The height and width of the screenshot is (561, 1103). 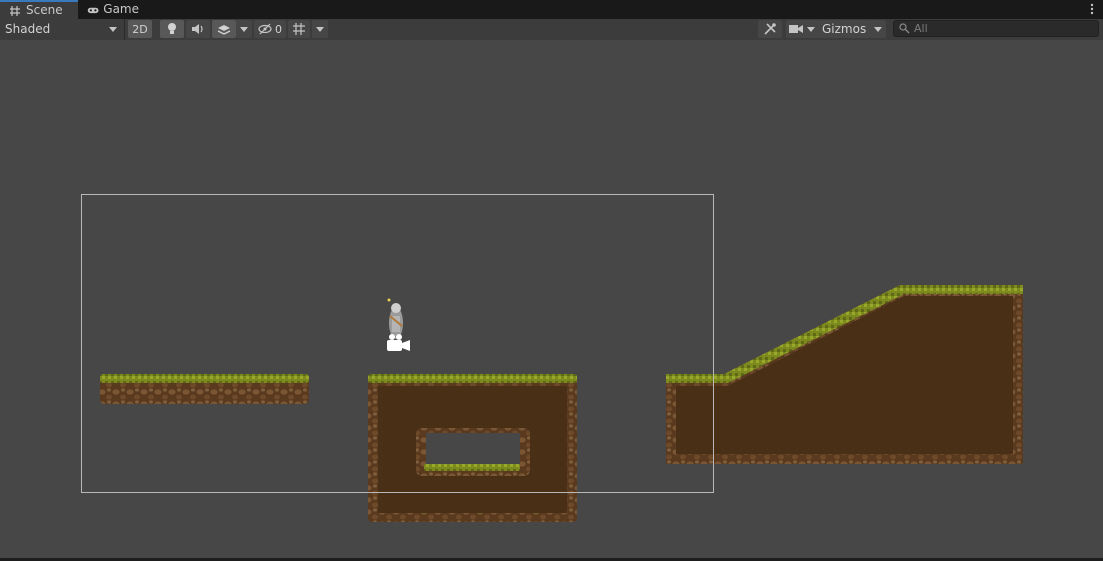 What do you see at coordinates (1092, 9) in the screenshot?
I see `more-options-icon` at bounding box center [1092, 9].